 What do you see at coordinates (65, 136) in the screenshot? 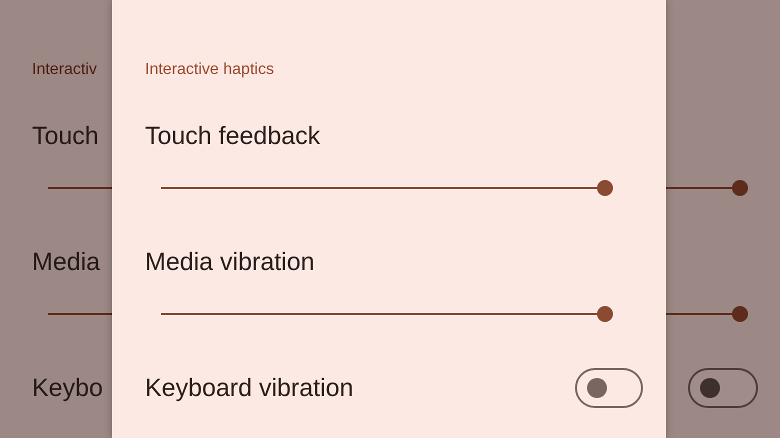
I see `setting-label: Touch` at bounding box center [65, 136].